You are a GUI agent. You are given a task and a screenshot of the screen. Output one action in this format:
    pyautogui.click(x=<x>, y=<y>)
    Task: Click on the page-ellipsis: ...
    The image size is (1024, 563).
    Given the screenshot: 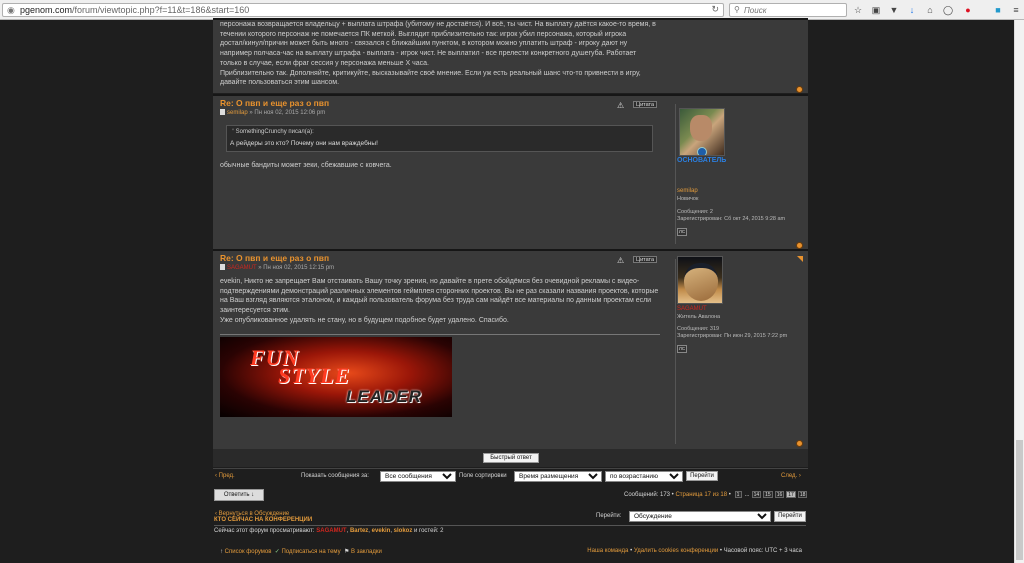 What is the action you would take?
    pyautogui.click(x=747, y=495)
    